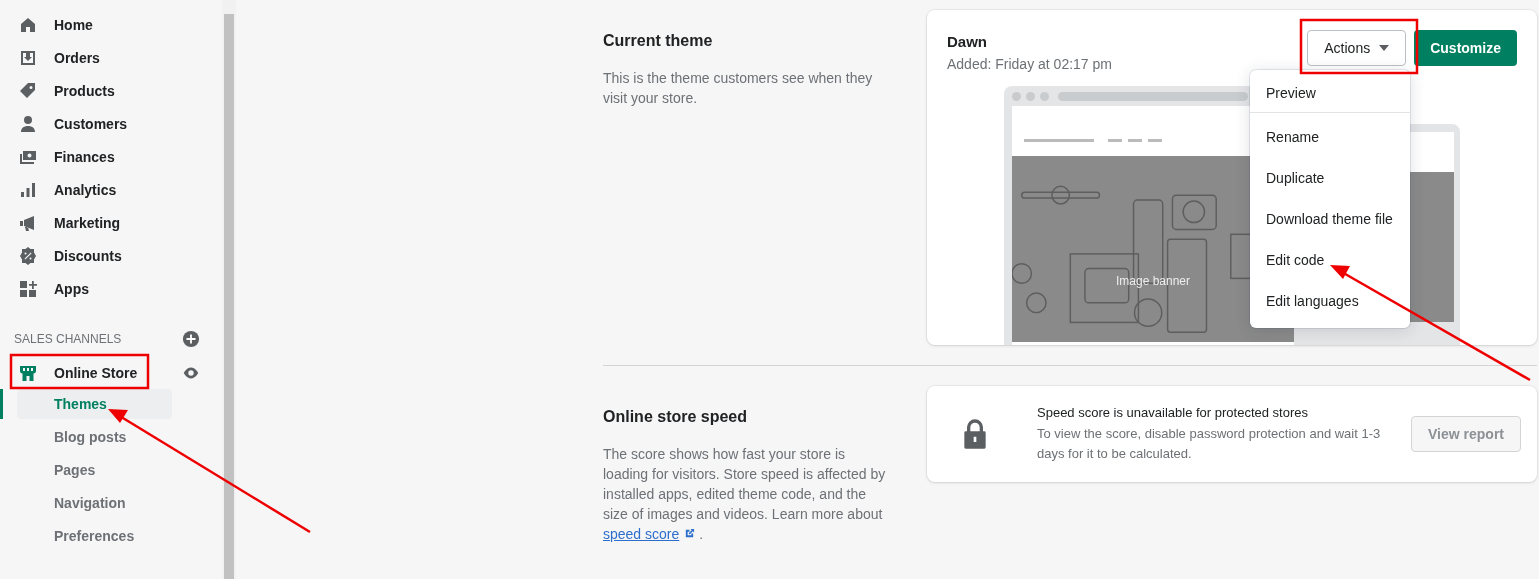 This screenshot has height=579, width=1539. I want to click on menu-item: Edit languages, so click(1330, 301).